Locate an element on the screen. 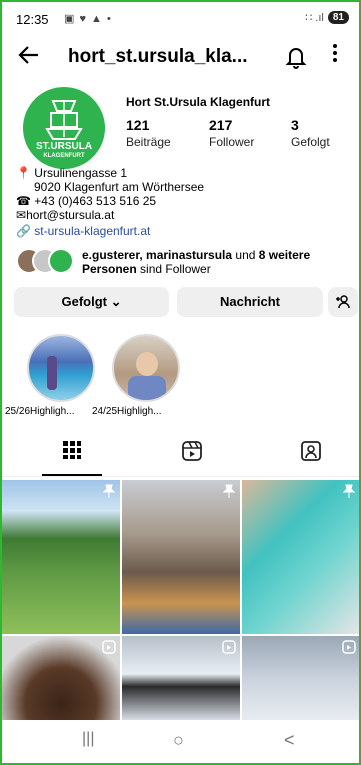 This screenshot has height=765, width=361. stat-posts-count: 121 is located at coordinates (138, 125).